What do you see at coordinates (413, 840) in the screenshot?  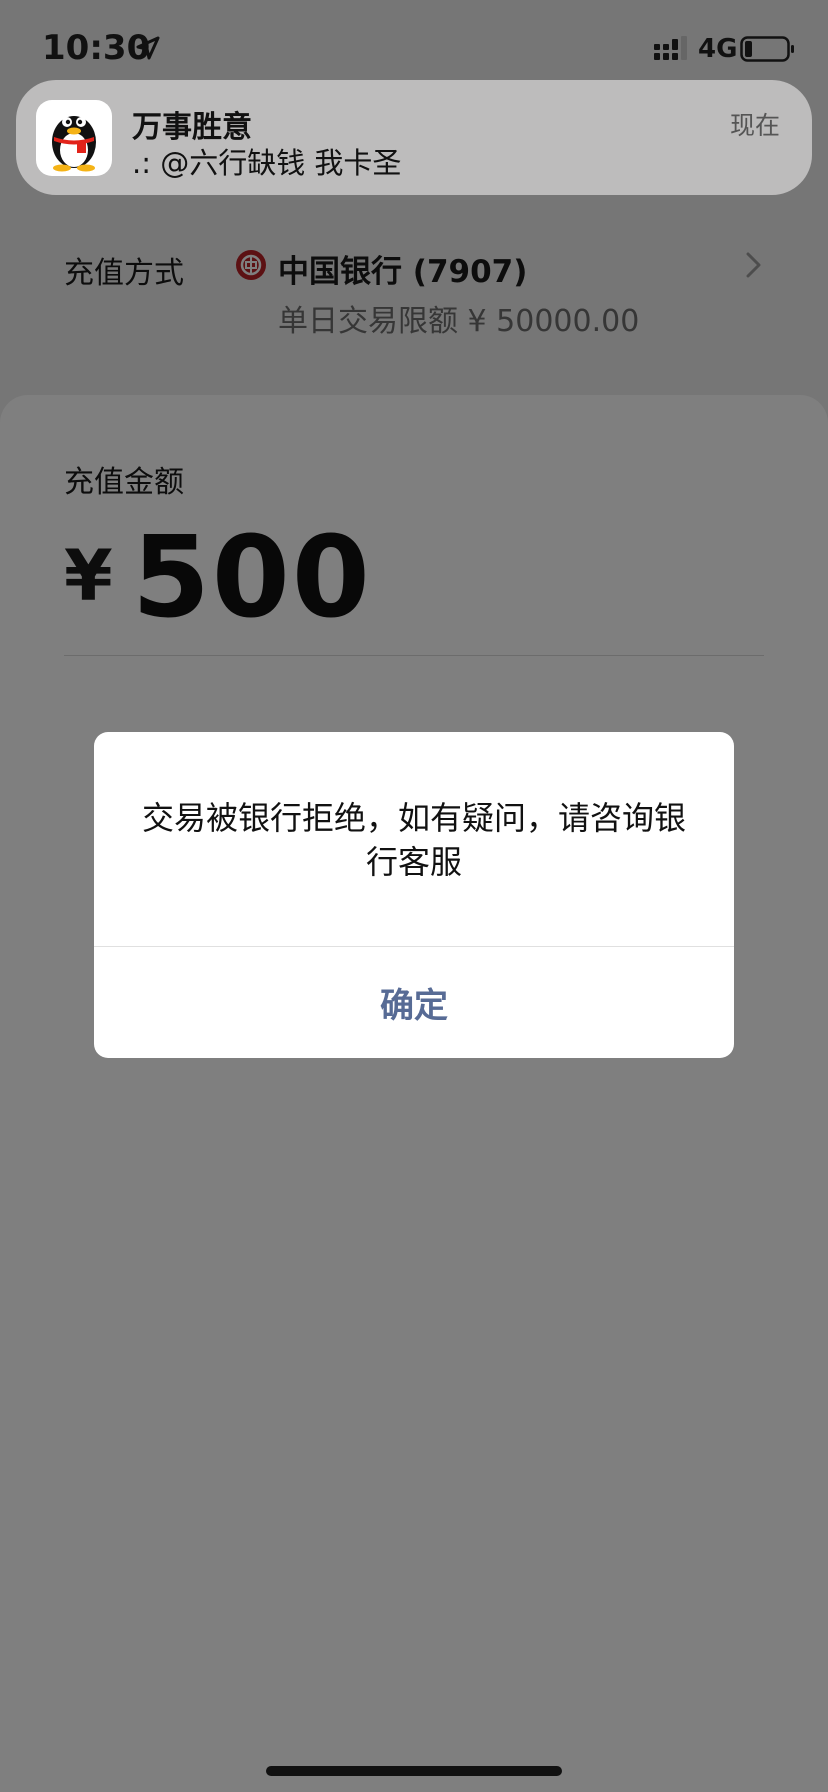 I see `alert-message: 交易被银行拒绝，如有疑问，请咨询银行客服` at bounding box center [413, 840].